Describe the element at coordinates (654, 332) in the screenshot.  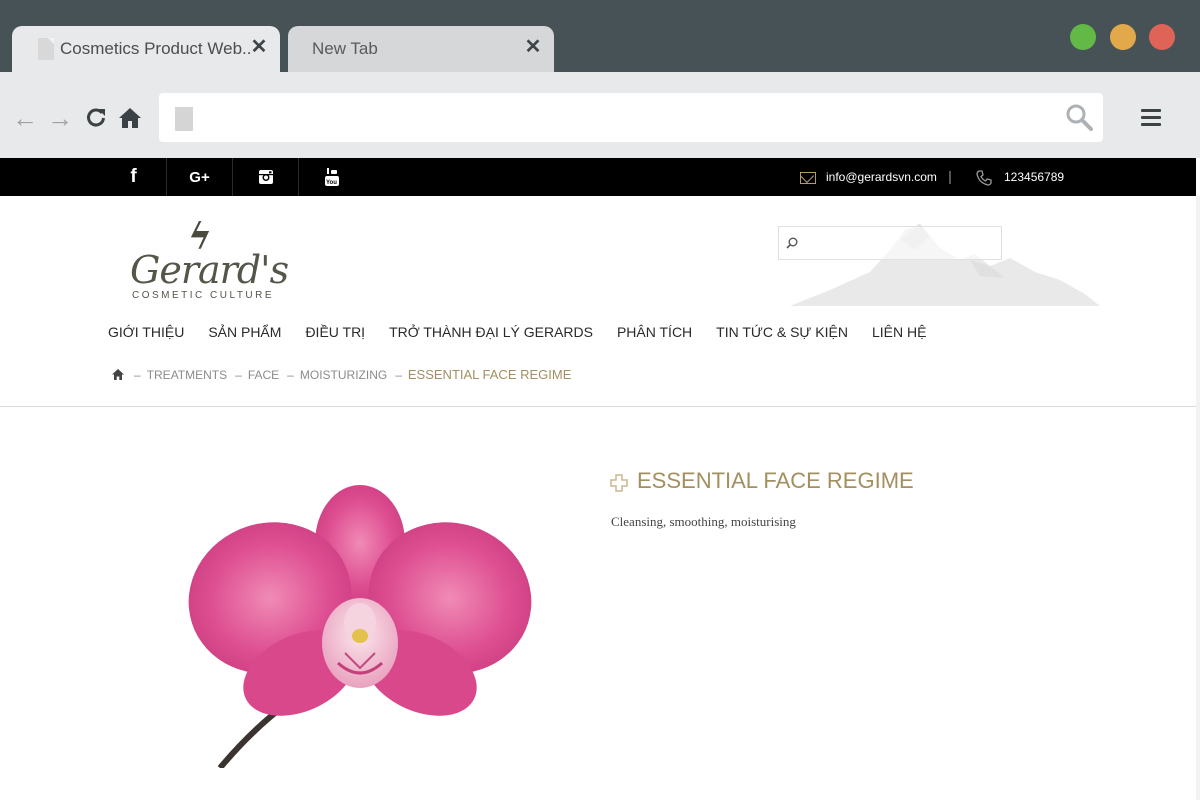
I see `nav-item-analysis: PHÂN TÍCH` at that location.